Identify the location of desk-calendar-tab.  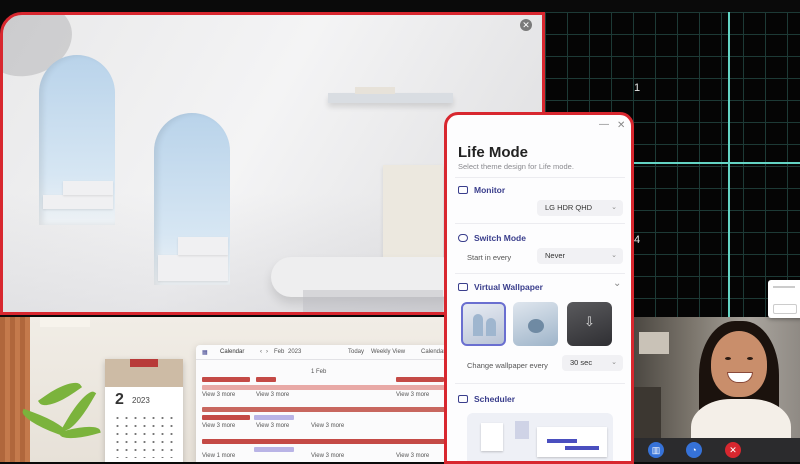
(144, 363).